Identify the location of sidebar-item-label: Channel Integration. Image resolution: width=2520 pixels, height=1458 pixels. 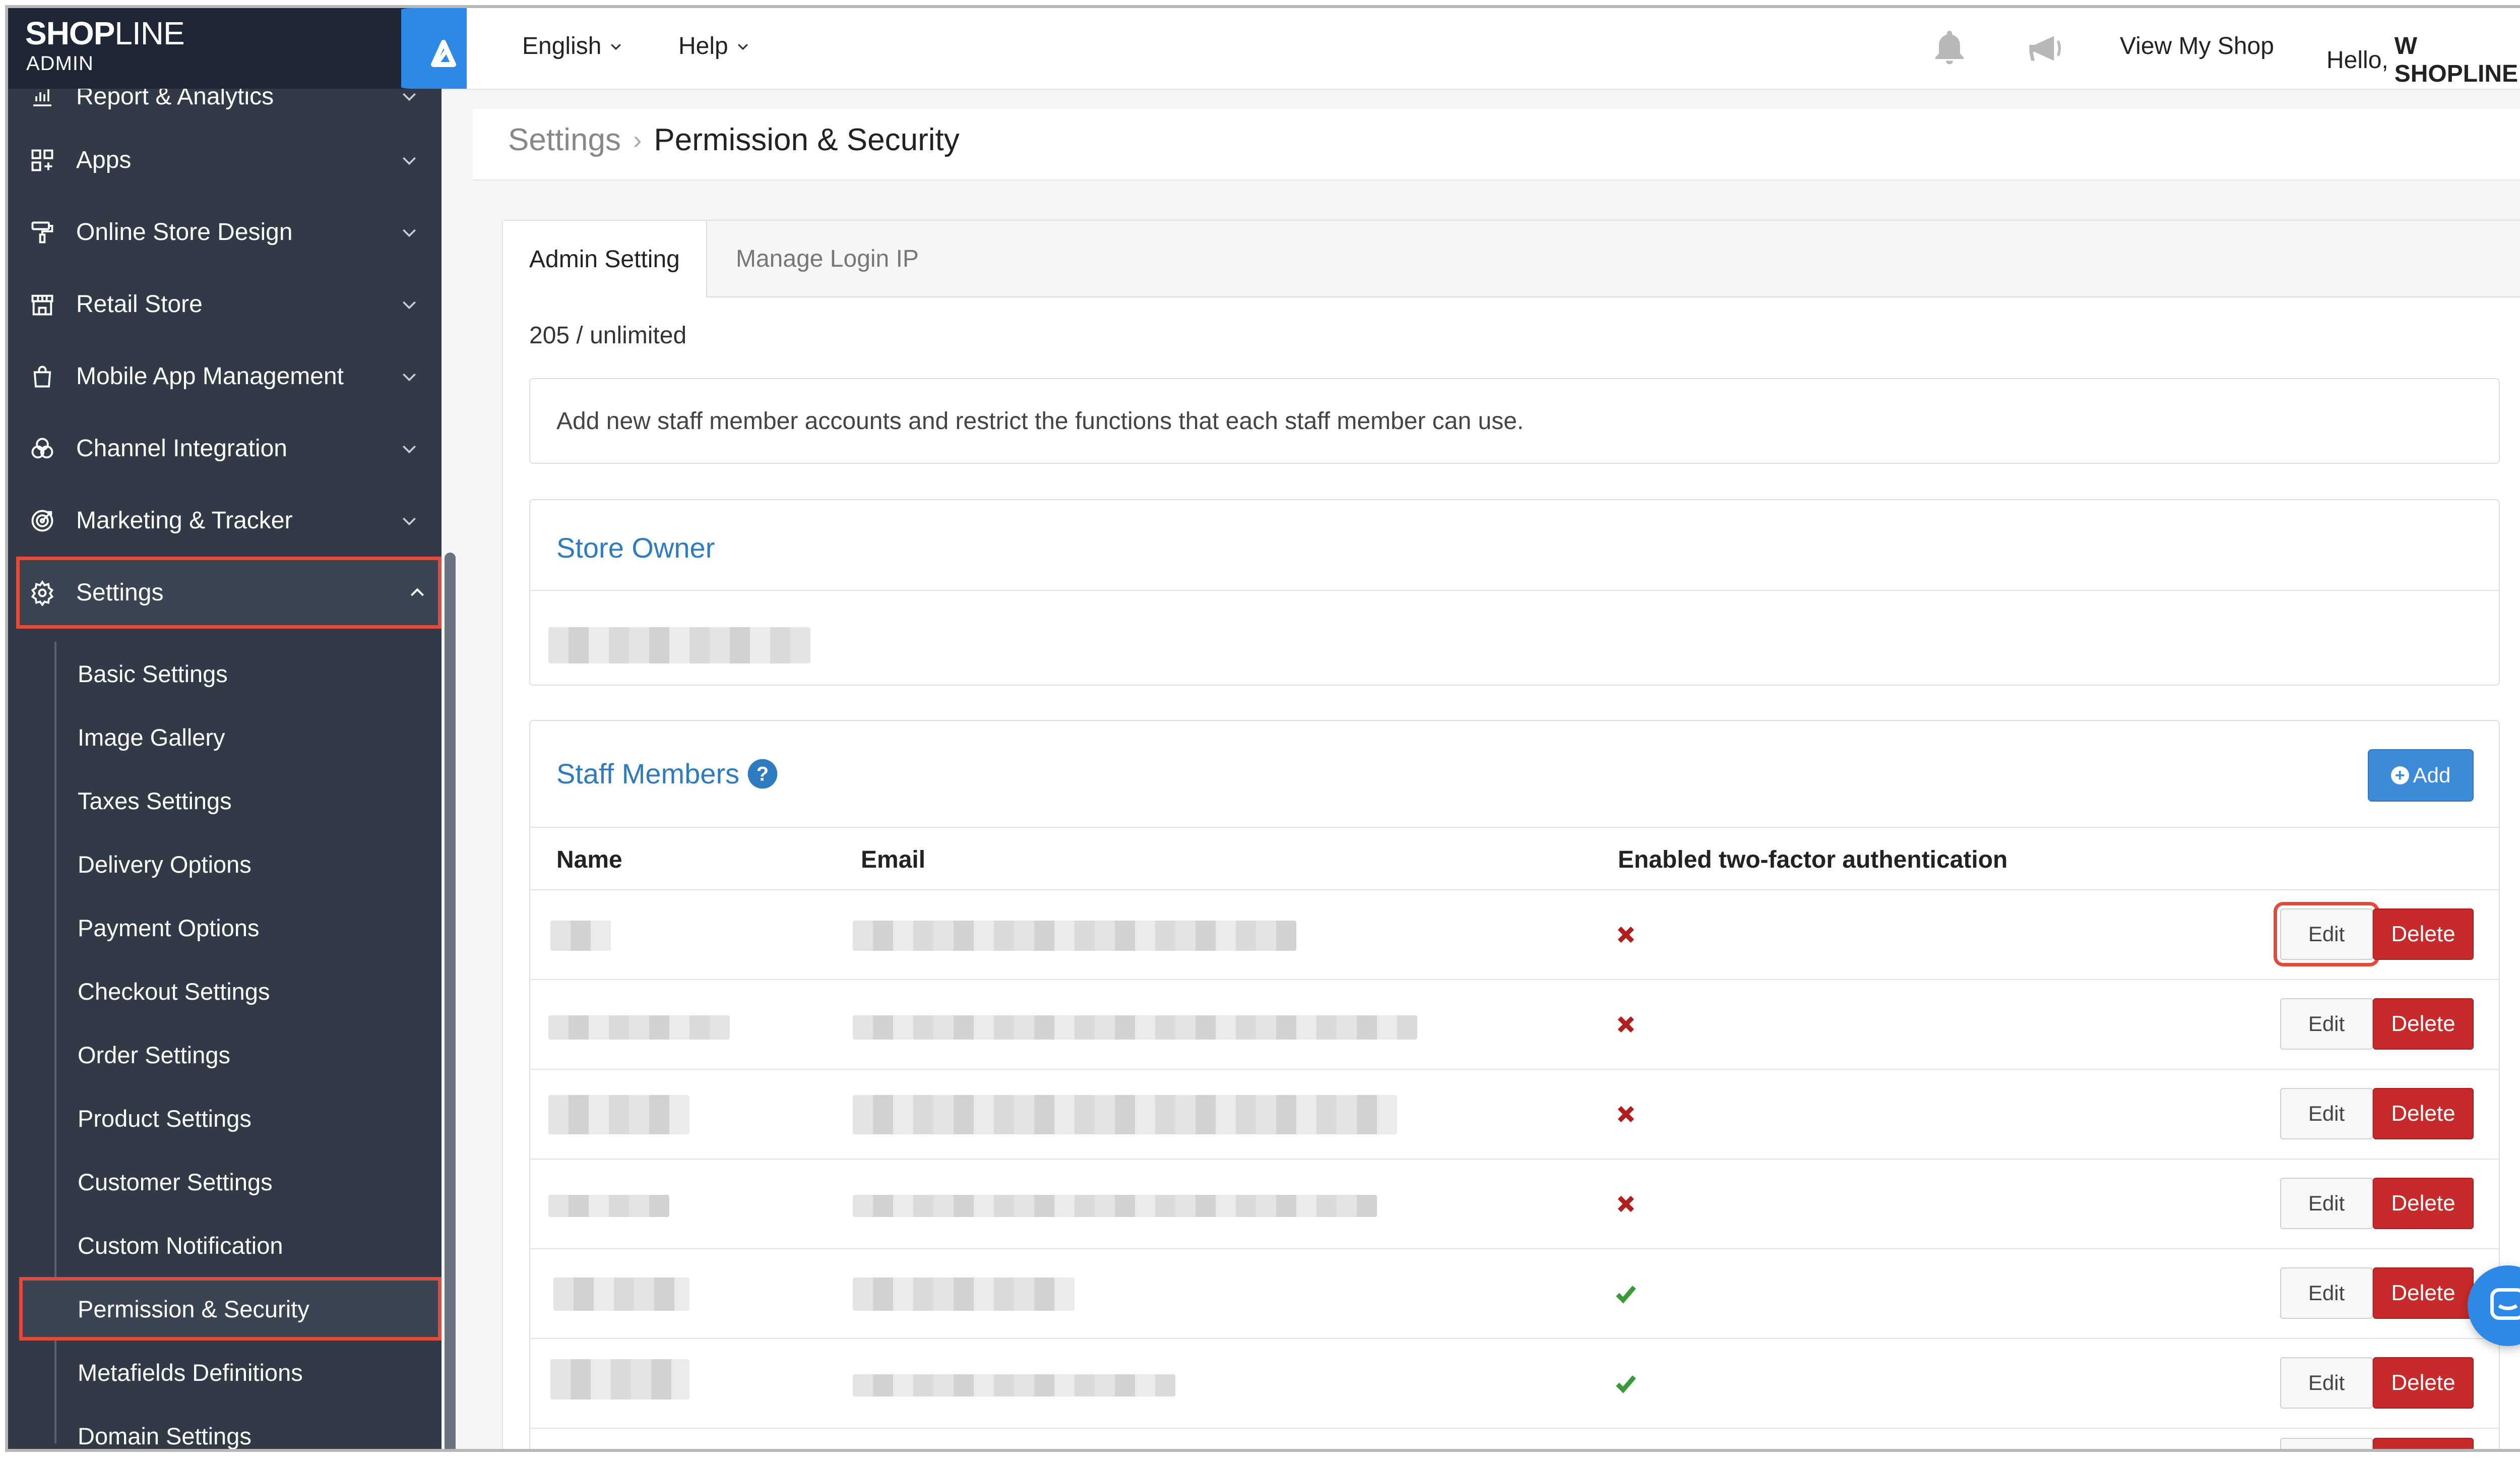
(182, 448).